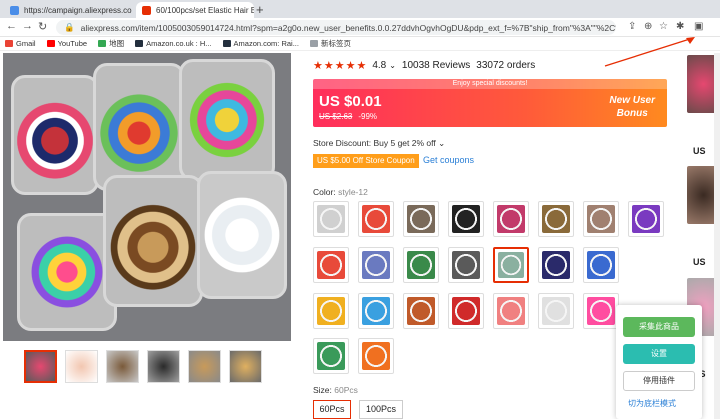  I want to click on store-discount: Store Discount: Buy 5 get 2% off ⌄, so click(379, 143).